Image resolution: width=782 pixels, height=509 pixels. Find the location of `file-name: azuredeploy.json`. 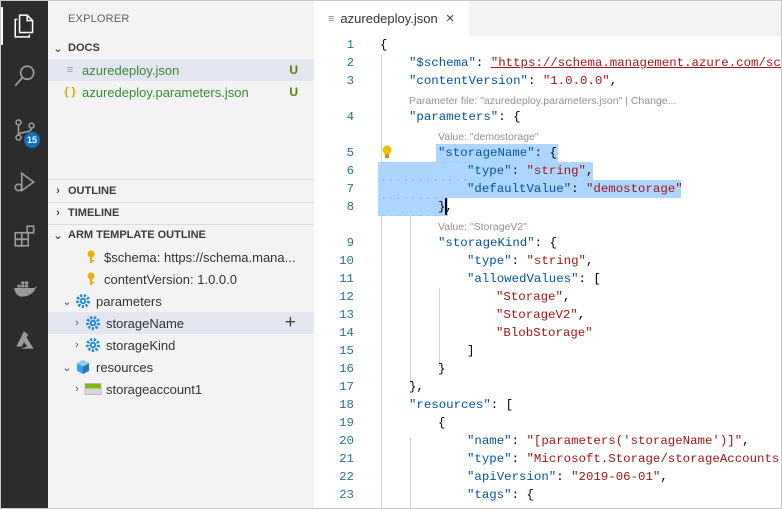

file-name: azuredeploy.json is located at coordinates (131, 70).